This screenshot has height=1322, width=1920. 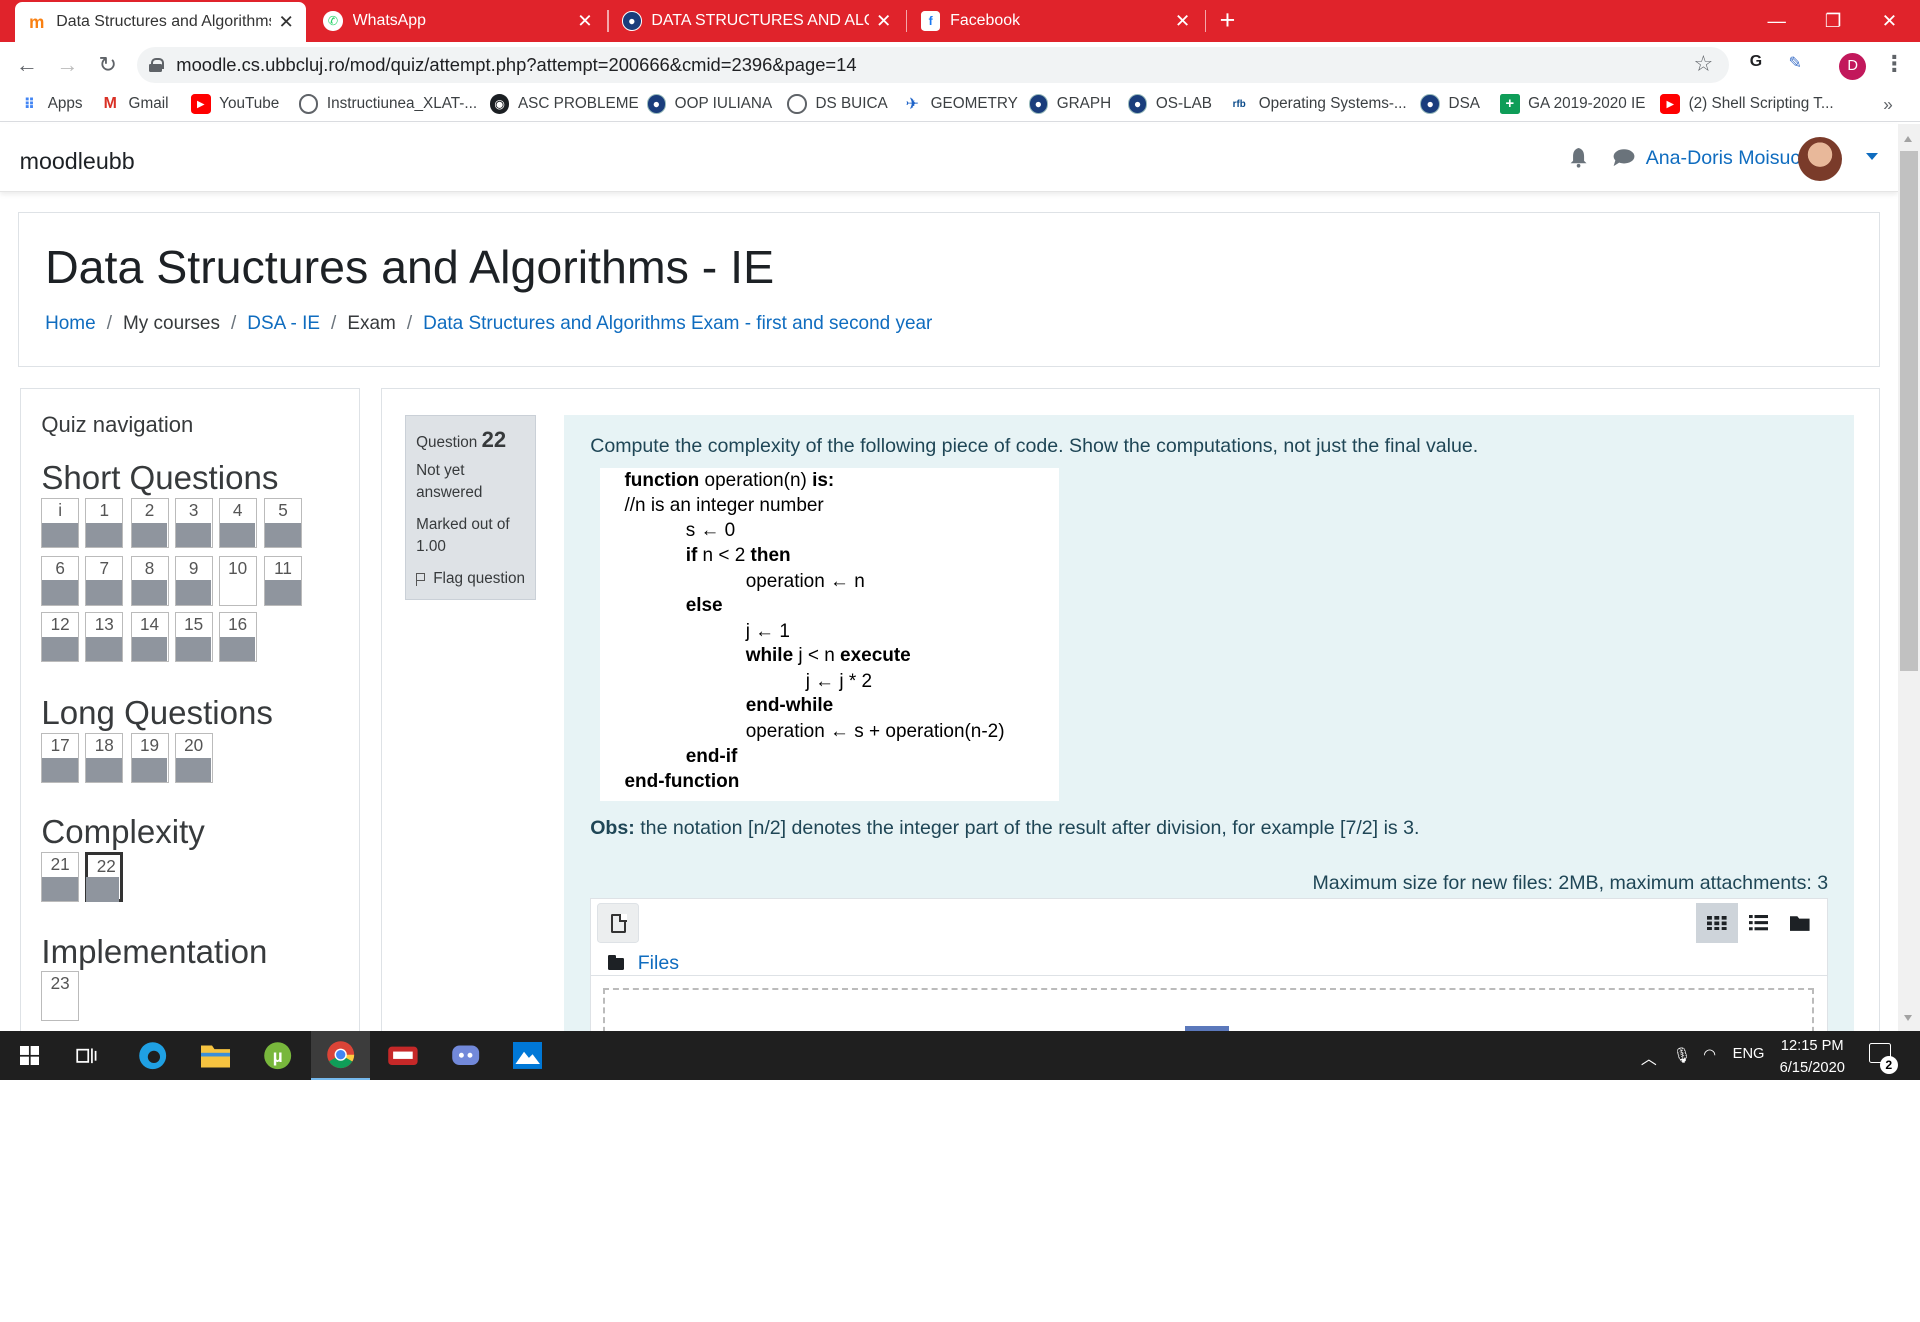 I want to click on bookmark-ds-buica: DS BUICA, so click(x=837, y=104).